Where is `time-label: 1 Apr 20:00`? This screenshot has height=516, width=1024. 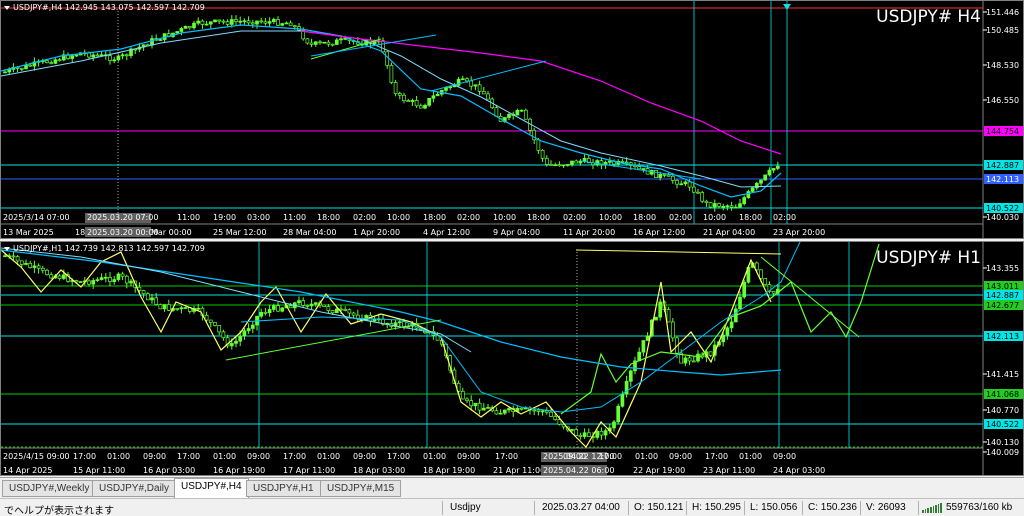 time-label: 1 Apr 20:00 is located at coordinates (376, 232).